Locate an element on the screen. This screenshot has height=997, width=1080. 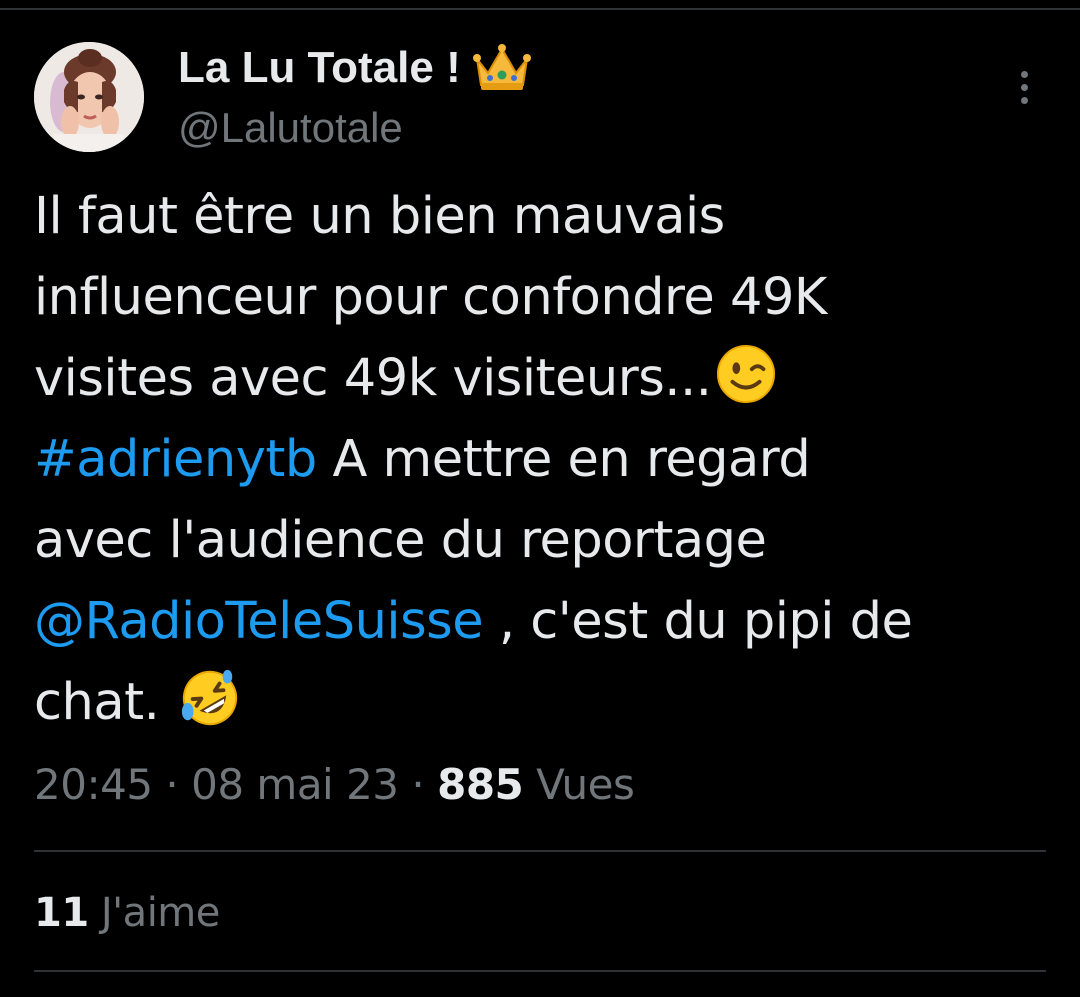
avatar-image is located at coordinates (89, 97).